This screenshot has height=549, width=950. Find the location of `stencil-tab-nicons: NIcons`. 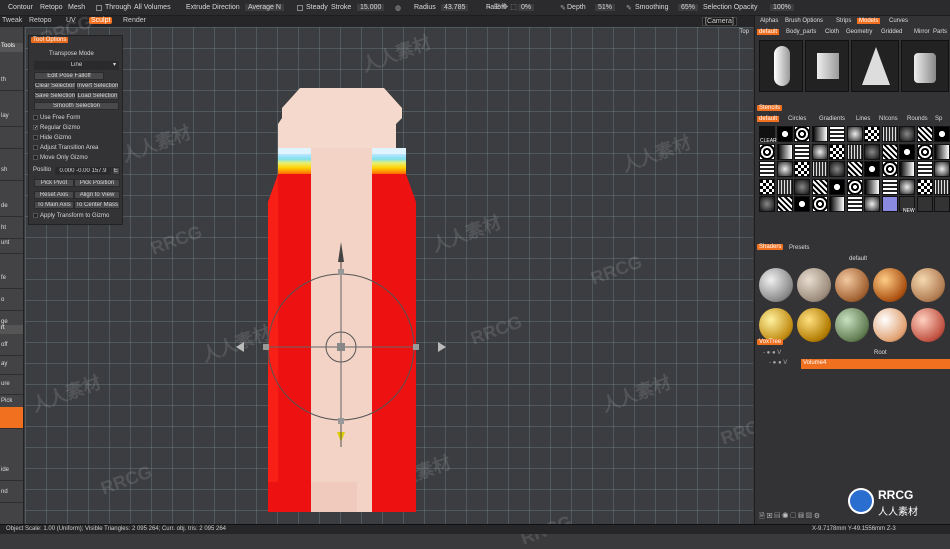

stencil-tab-nicons: NIcons is located at coordinates (888, 119).